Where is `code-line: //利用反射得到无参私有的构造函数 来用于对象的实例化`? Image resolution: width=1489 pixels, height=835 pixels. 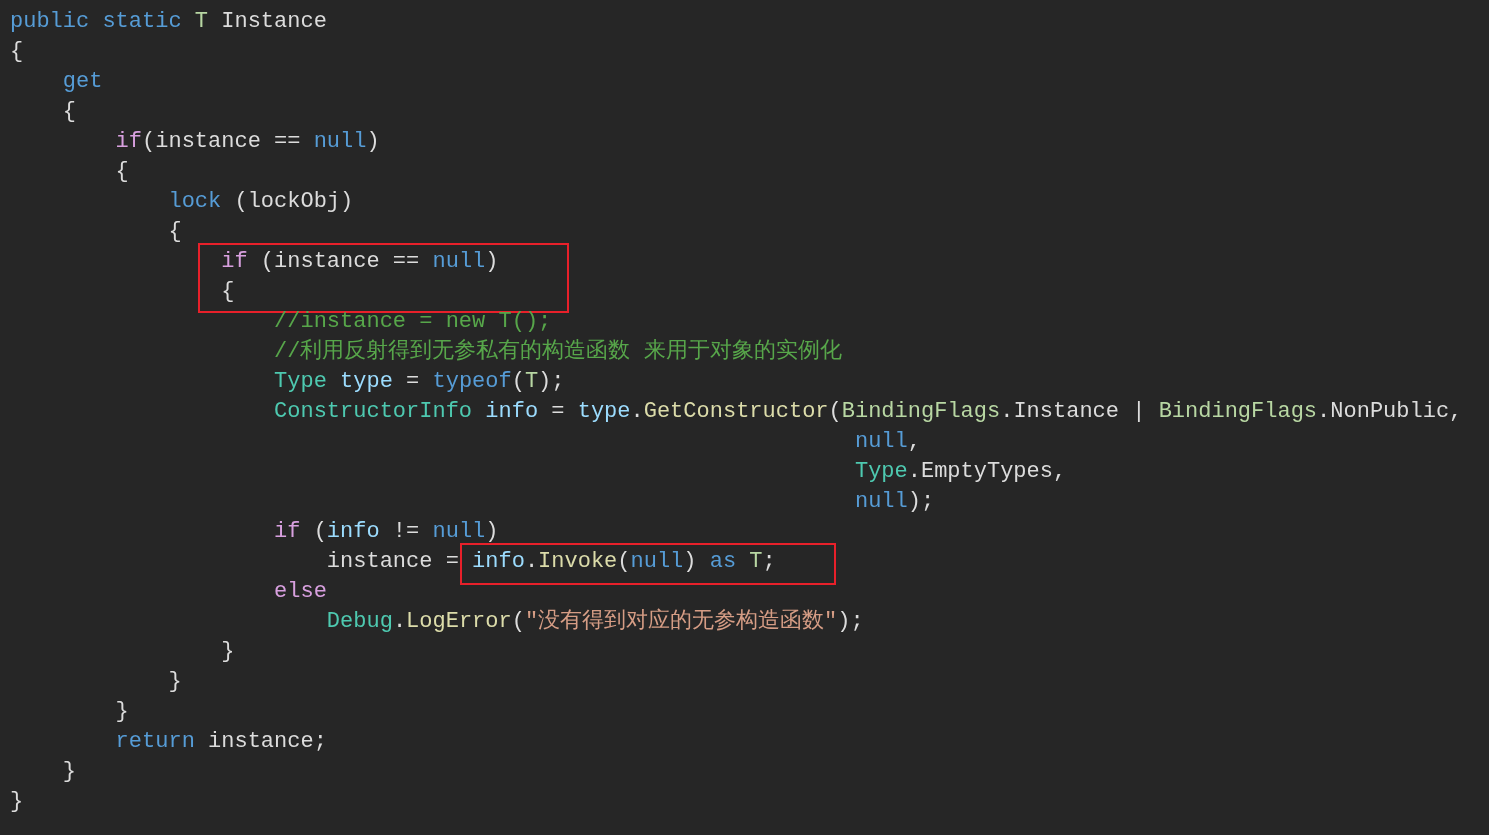
code-line: //利用反射得到无参私有的构造函数 来用于对象的实例化 is located at coordinates (557, 351).